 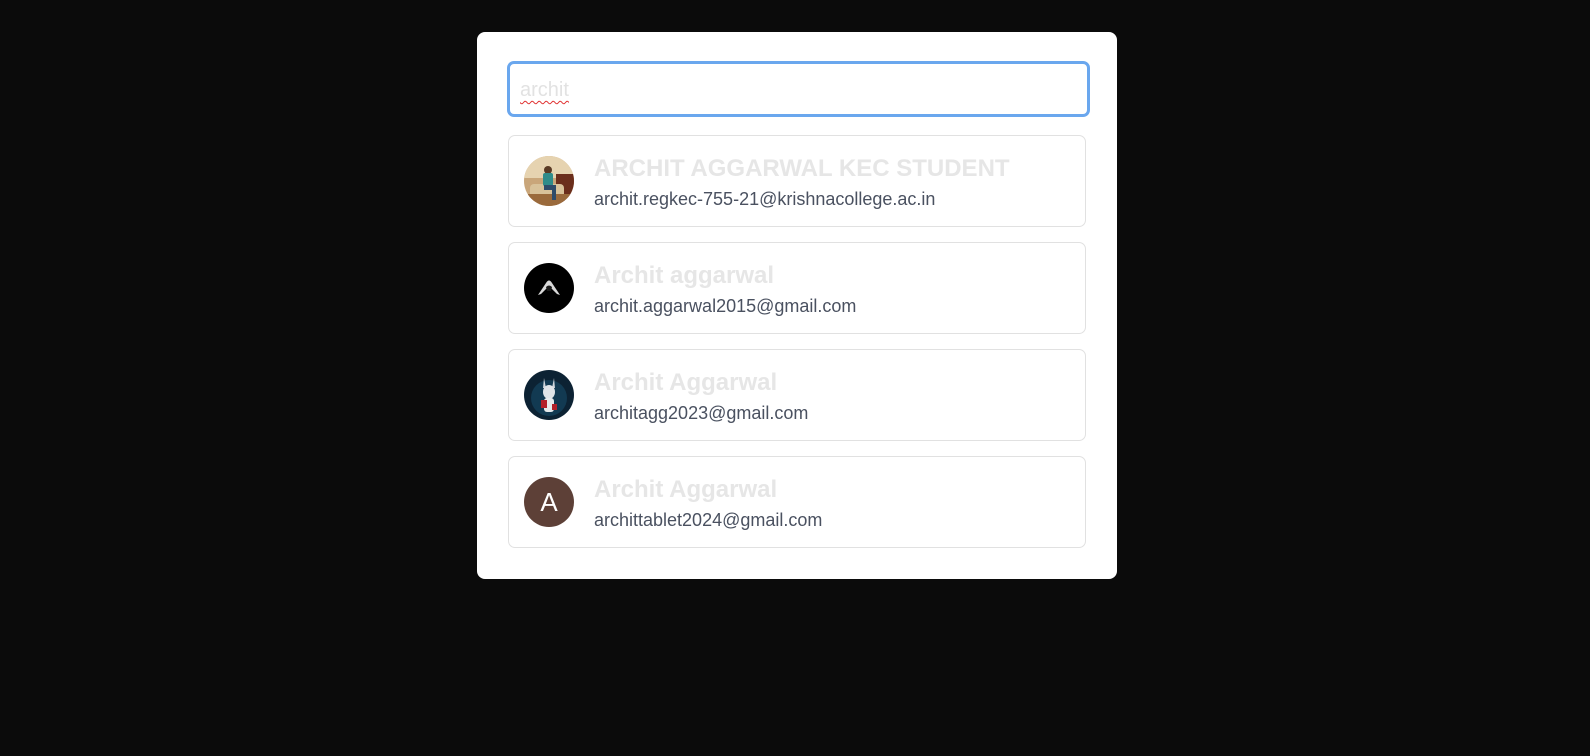 What do you see at coordinates (708, 520) in the screenshot?
I see `result-email: archittablet2024@gmail.com` at bounding box center [708, 520].